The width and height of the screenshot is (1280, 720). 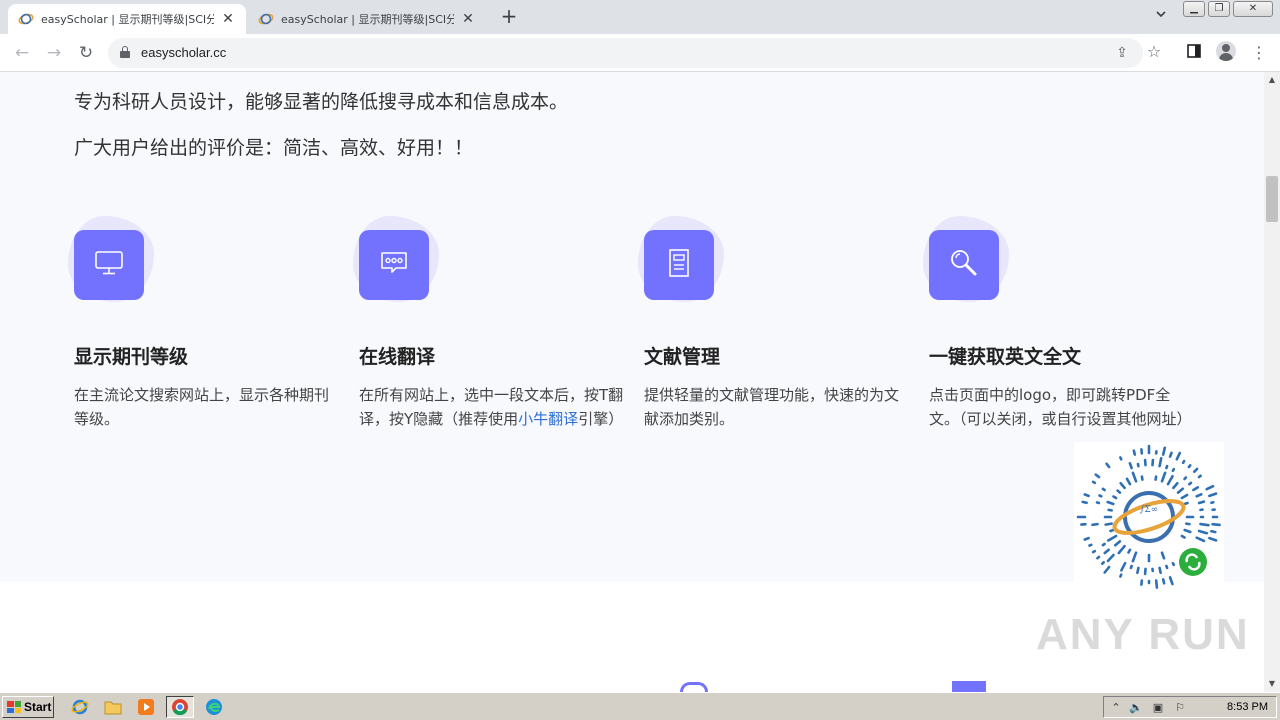 I want to click on feature-title: 在线翻译, so click(x=397, y=357).